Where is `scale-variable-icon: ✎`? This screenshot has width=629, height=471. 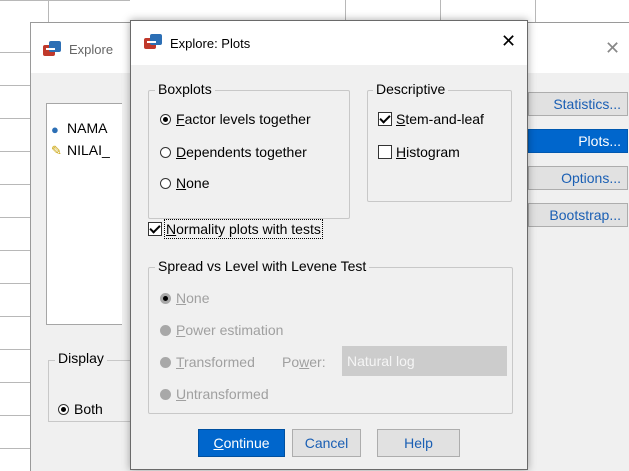
scale-variable-icon: ✎ is located at coordinates (56, 151).